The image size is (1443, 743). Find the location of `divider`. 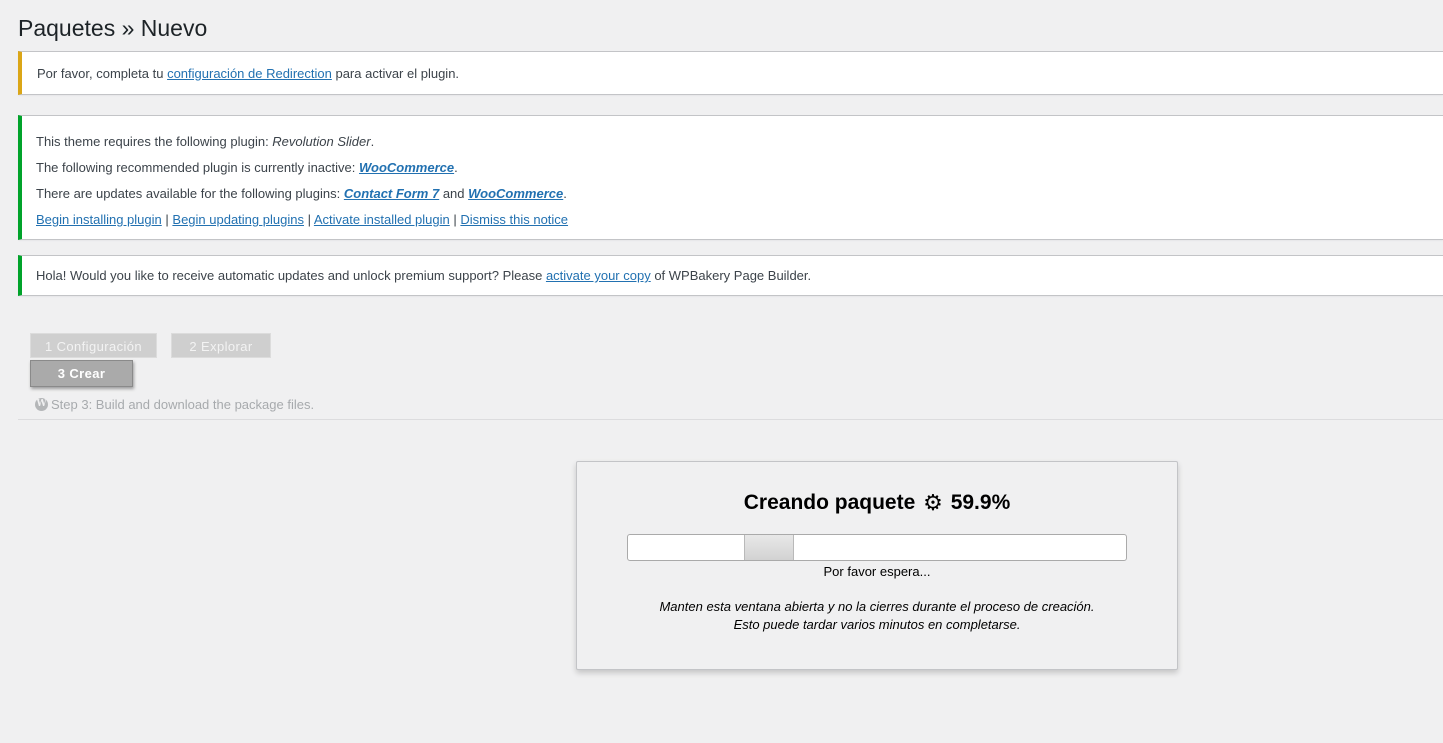

divider is located at coordinates (730, 419).